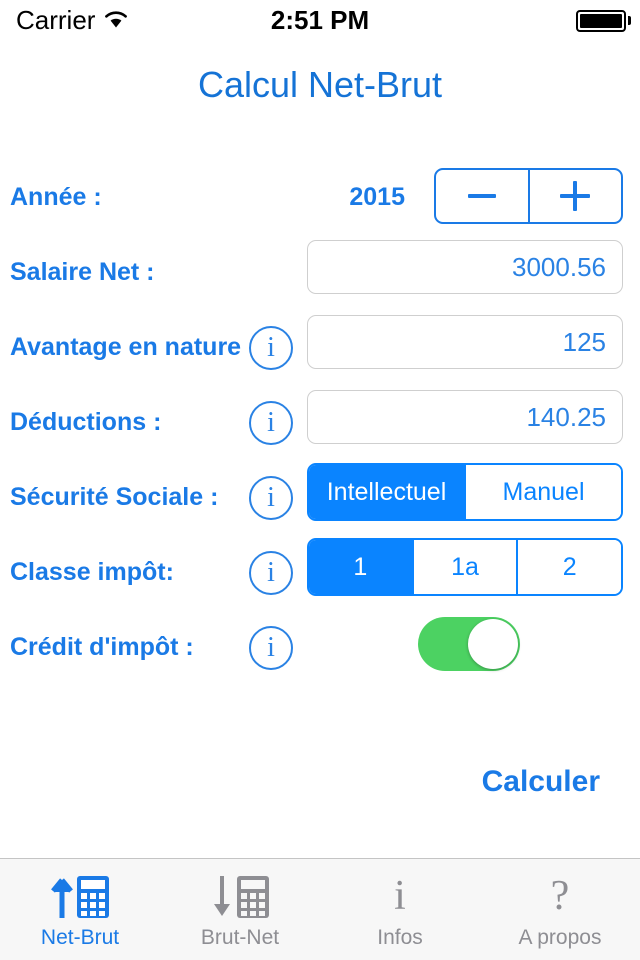 The image size is (640, 960). I want to click on form-row-salaire-net: Salaire Net : 3000.56, so click(320, 272).